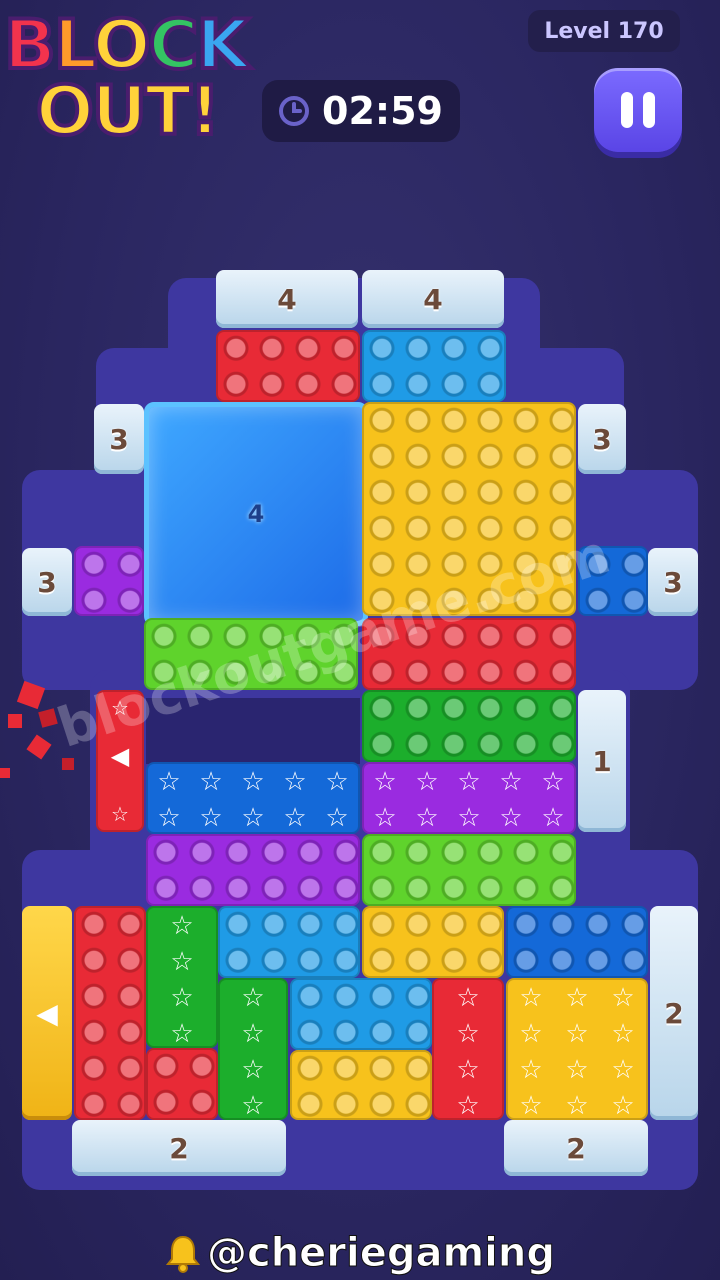 The height and width of the screenshot is (1280, 720). What do you see at coordinates (380, 1253) in the screenshot?
I see `footer-handle: @cheriegaming` at bounding box center [380, 1253].